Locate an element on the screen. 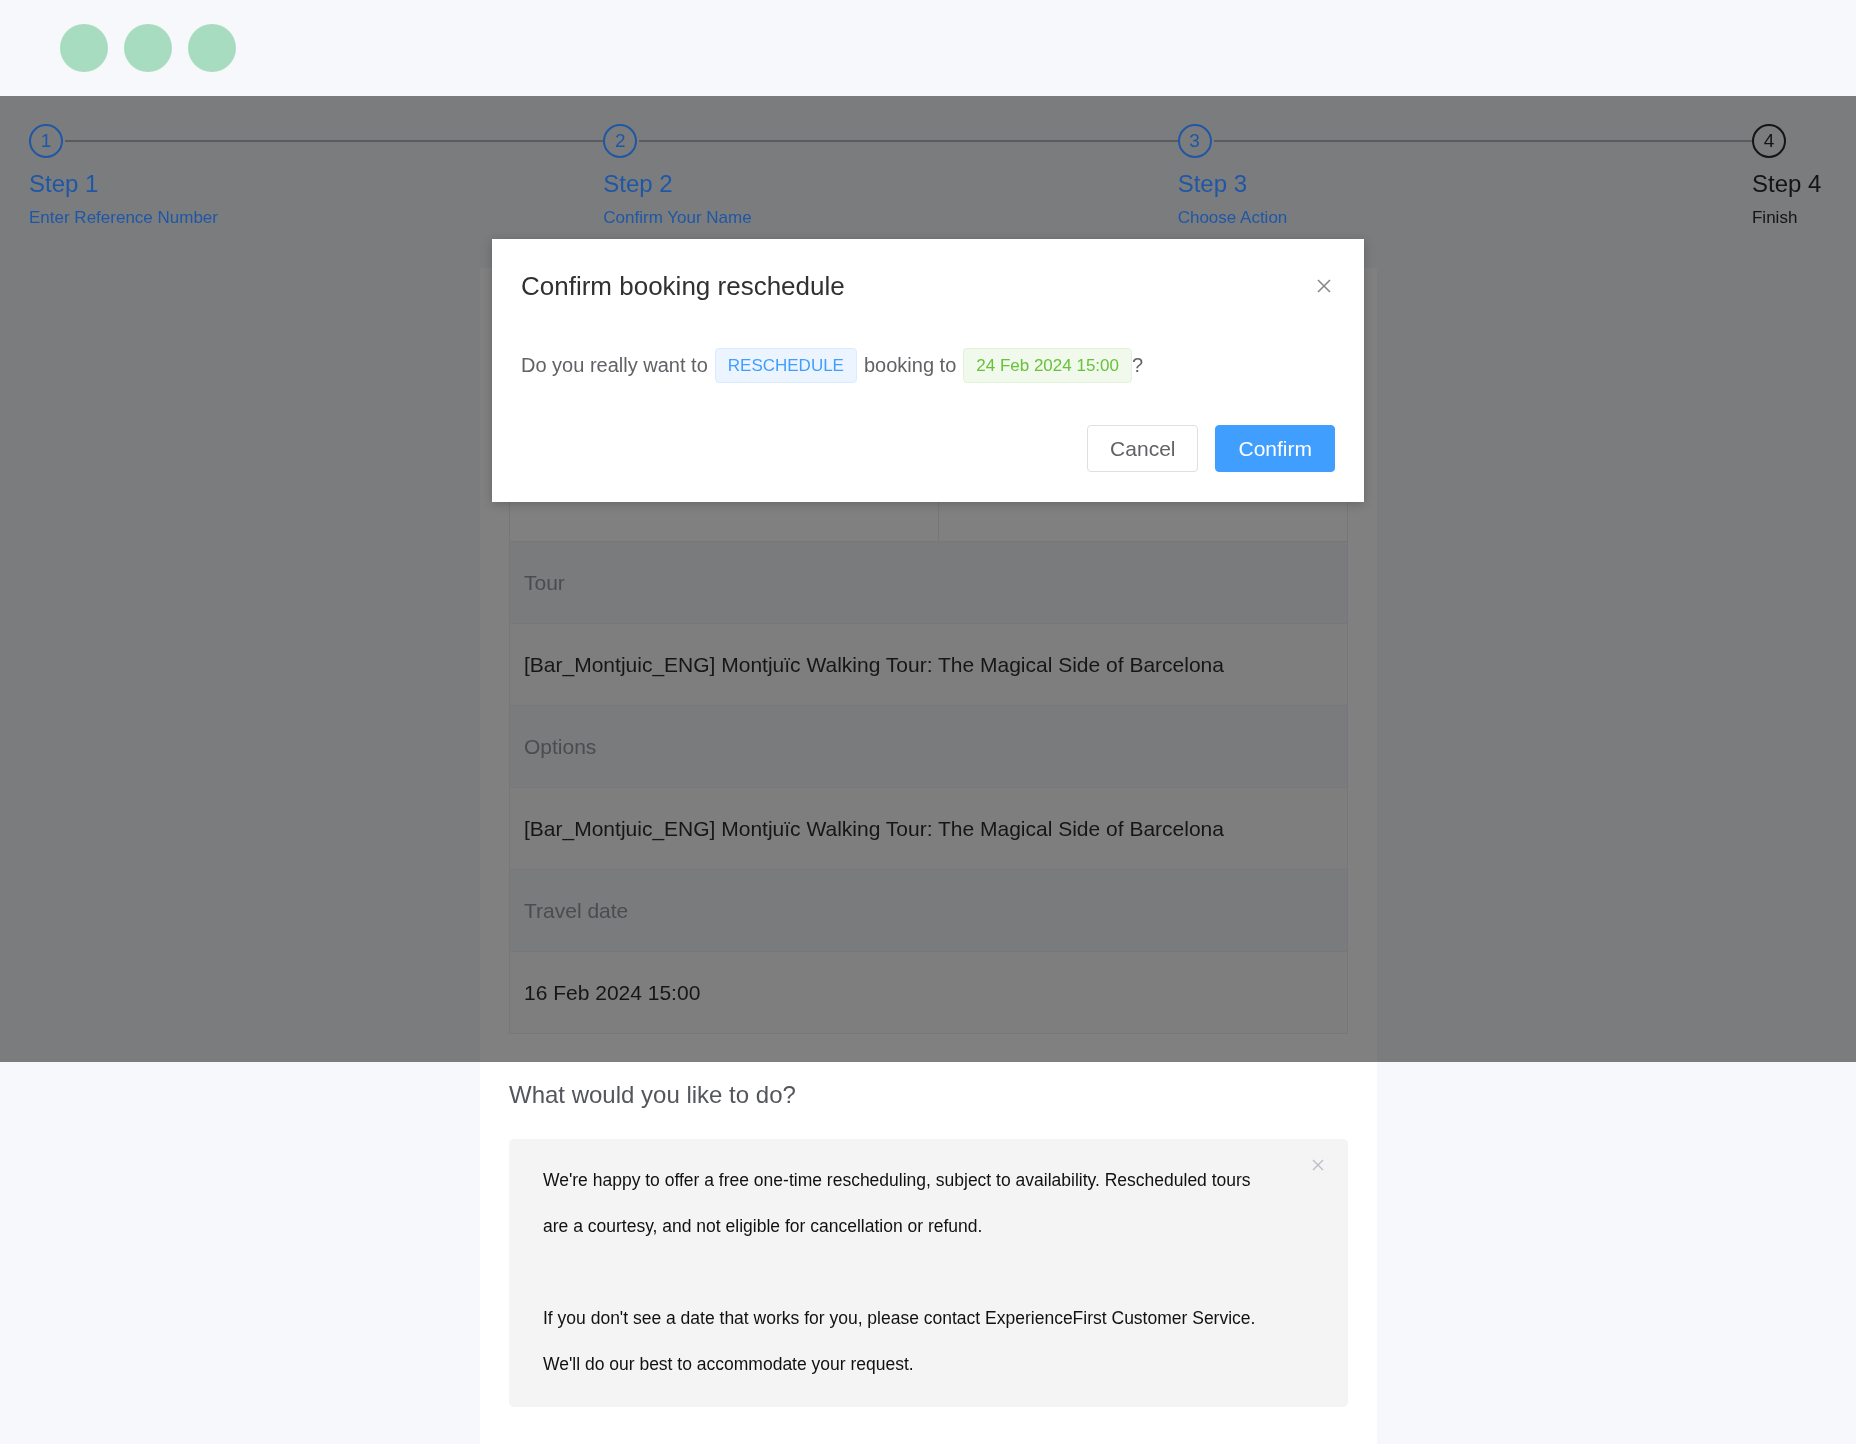 Image resolution: width=1856 pixels, height=1444 pixels. step-number: 3 is located at coordinates (1194, 141).